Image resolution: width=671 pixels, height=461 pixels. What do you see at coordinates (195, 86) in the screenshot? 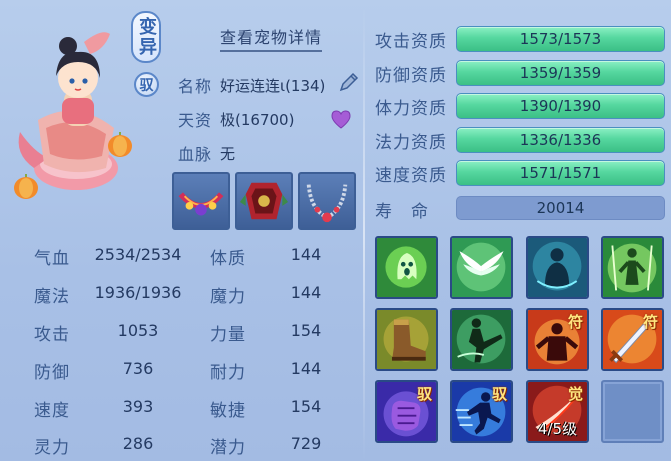
I see `name-label: 名称` at bounding box center [195, 86].